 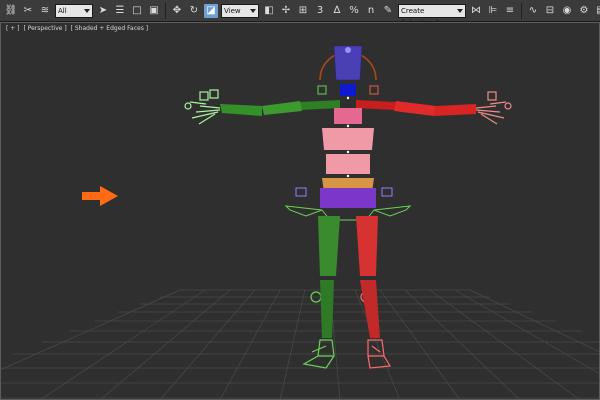 I want to click on use-pivot-icon: ◧, so click(x=269, y=11).